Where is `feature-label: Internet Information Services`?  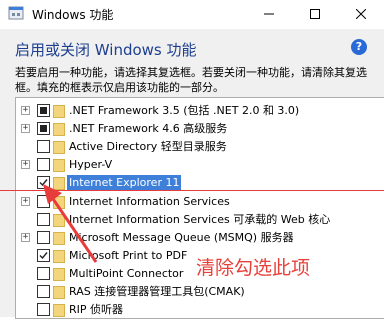 feature-label: Internet Information Services is located at coordinates (149, 201).